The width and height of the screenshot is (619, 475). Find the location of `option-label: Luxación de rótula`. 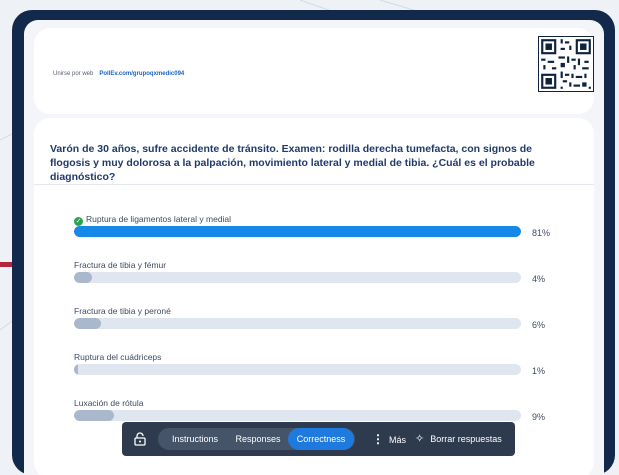

option-label: Luxación de rótula is located at coordinates (109, 403).